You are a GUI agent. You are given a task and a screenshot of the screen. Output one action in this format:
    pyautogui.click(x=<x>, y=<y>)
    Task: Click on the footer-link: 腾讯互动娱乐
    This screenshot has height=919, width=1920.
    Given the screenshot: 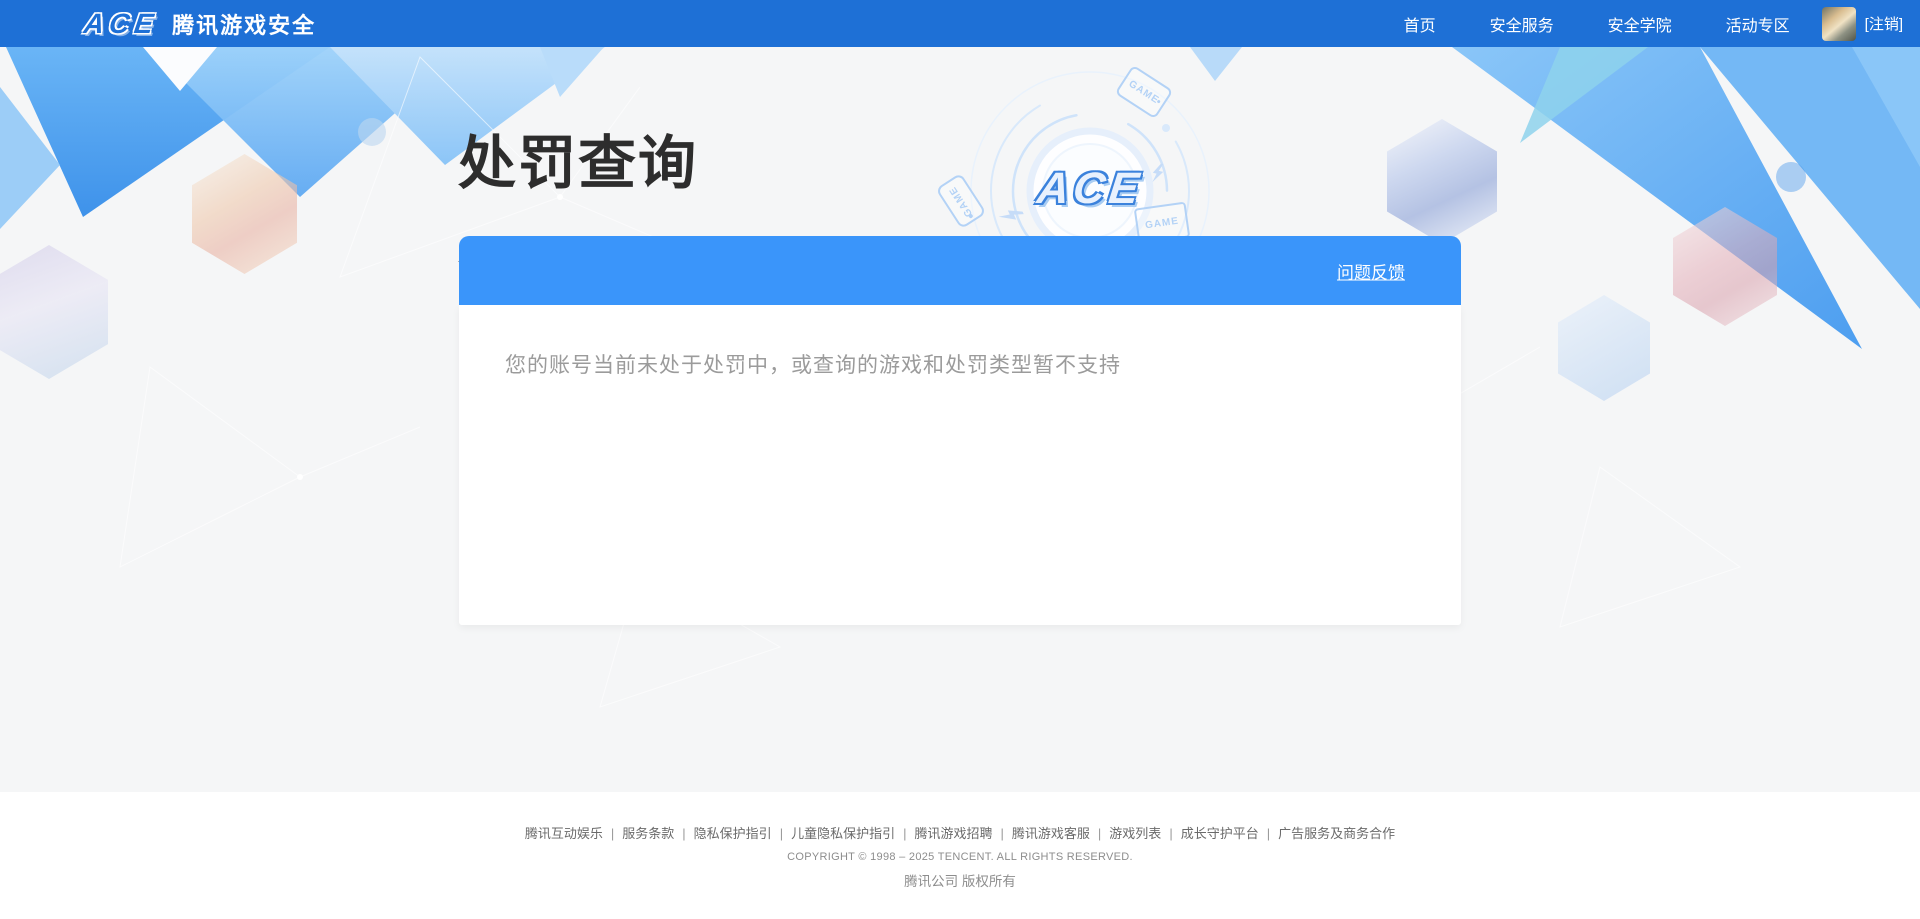 What is the action you would take?
    pyautogui.click(x=564, y=833)
    